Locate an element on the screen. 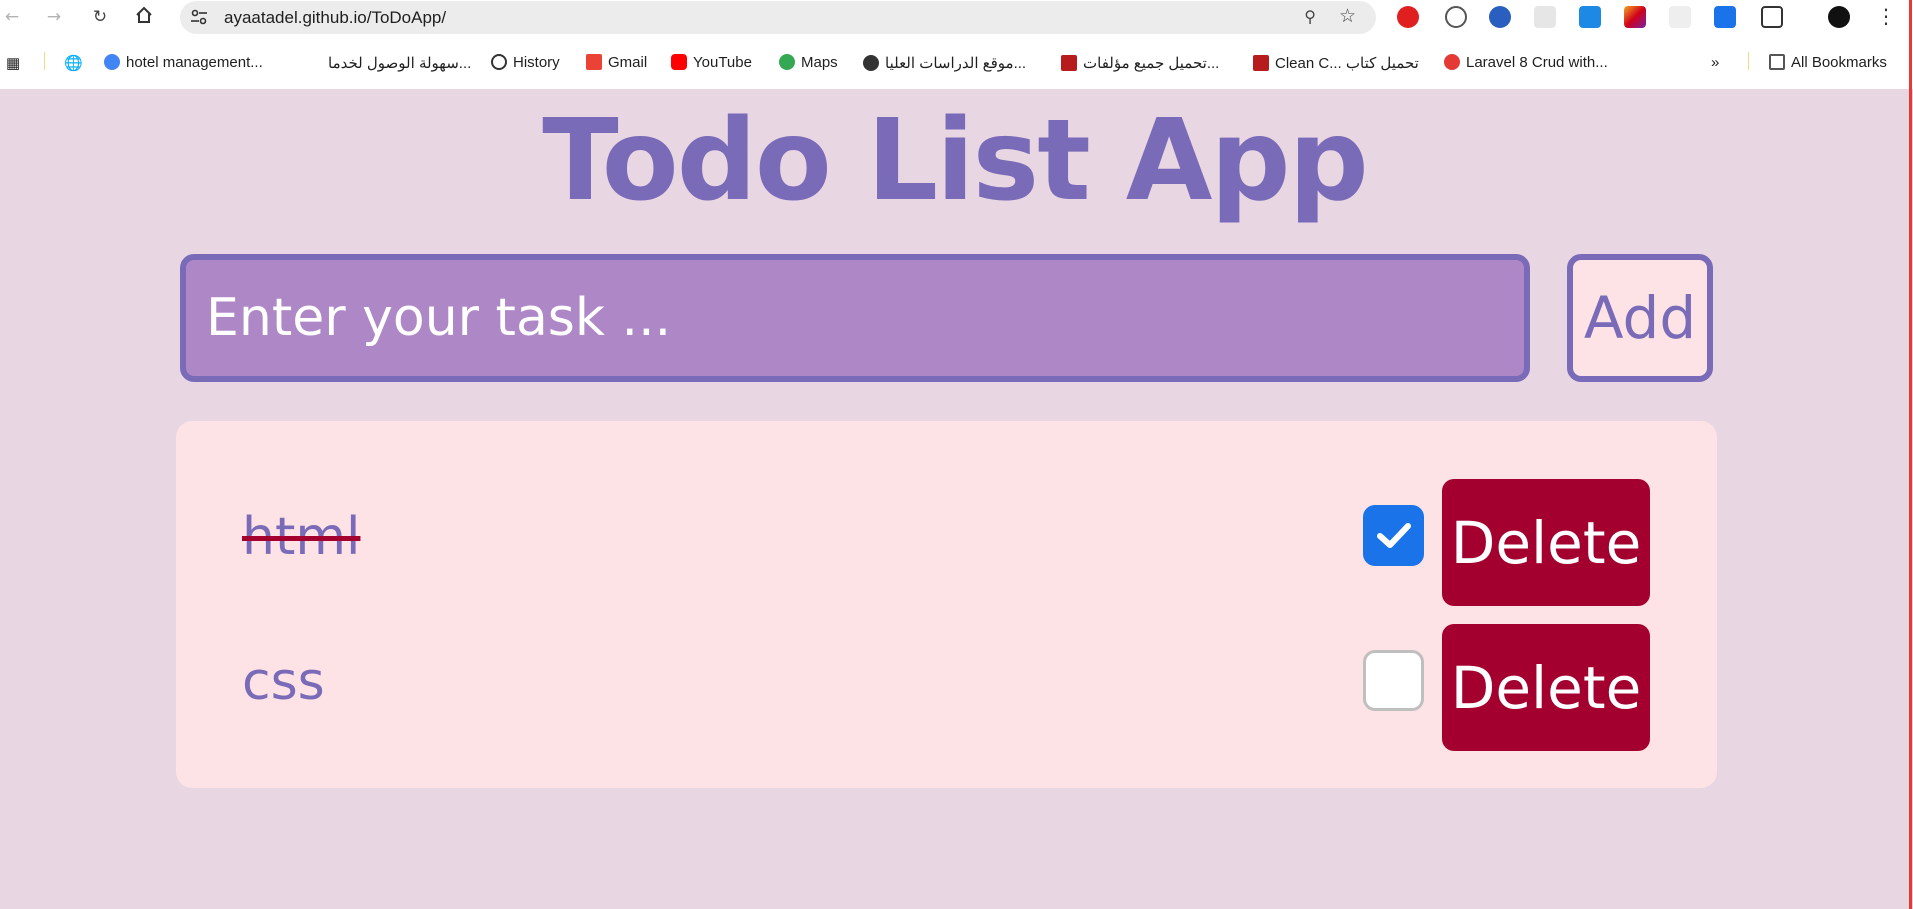 This screenshot has width=1913, height=909. google-icon is located at coordinates (112, 62).